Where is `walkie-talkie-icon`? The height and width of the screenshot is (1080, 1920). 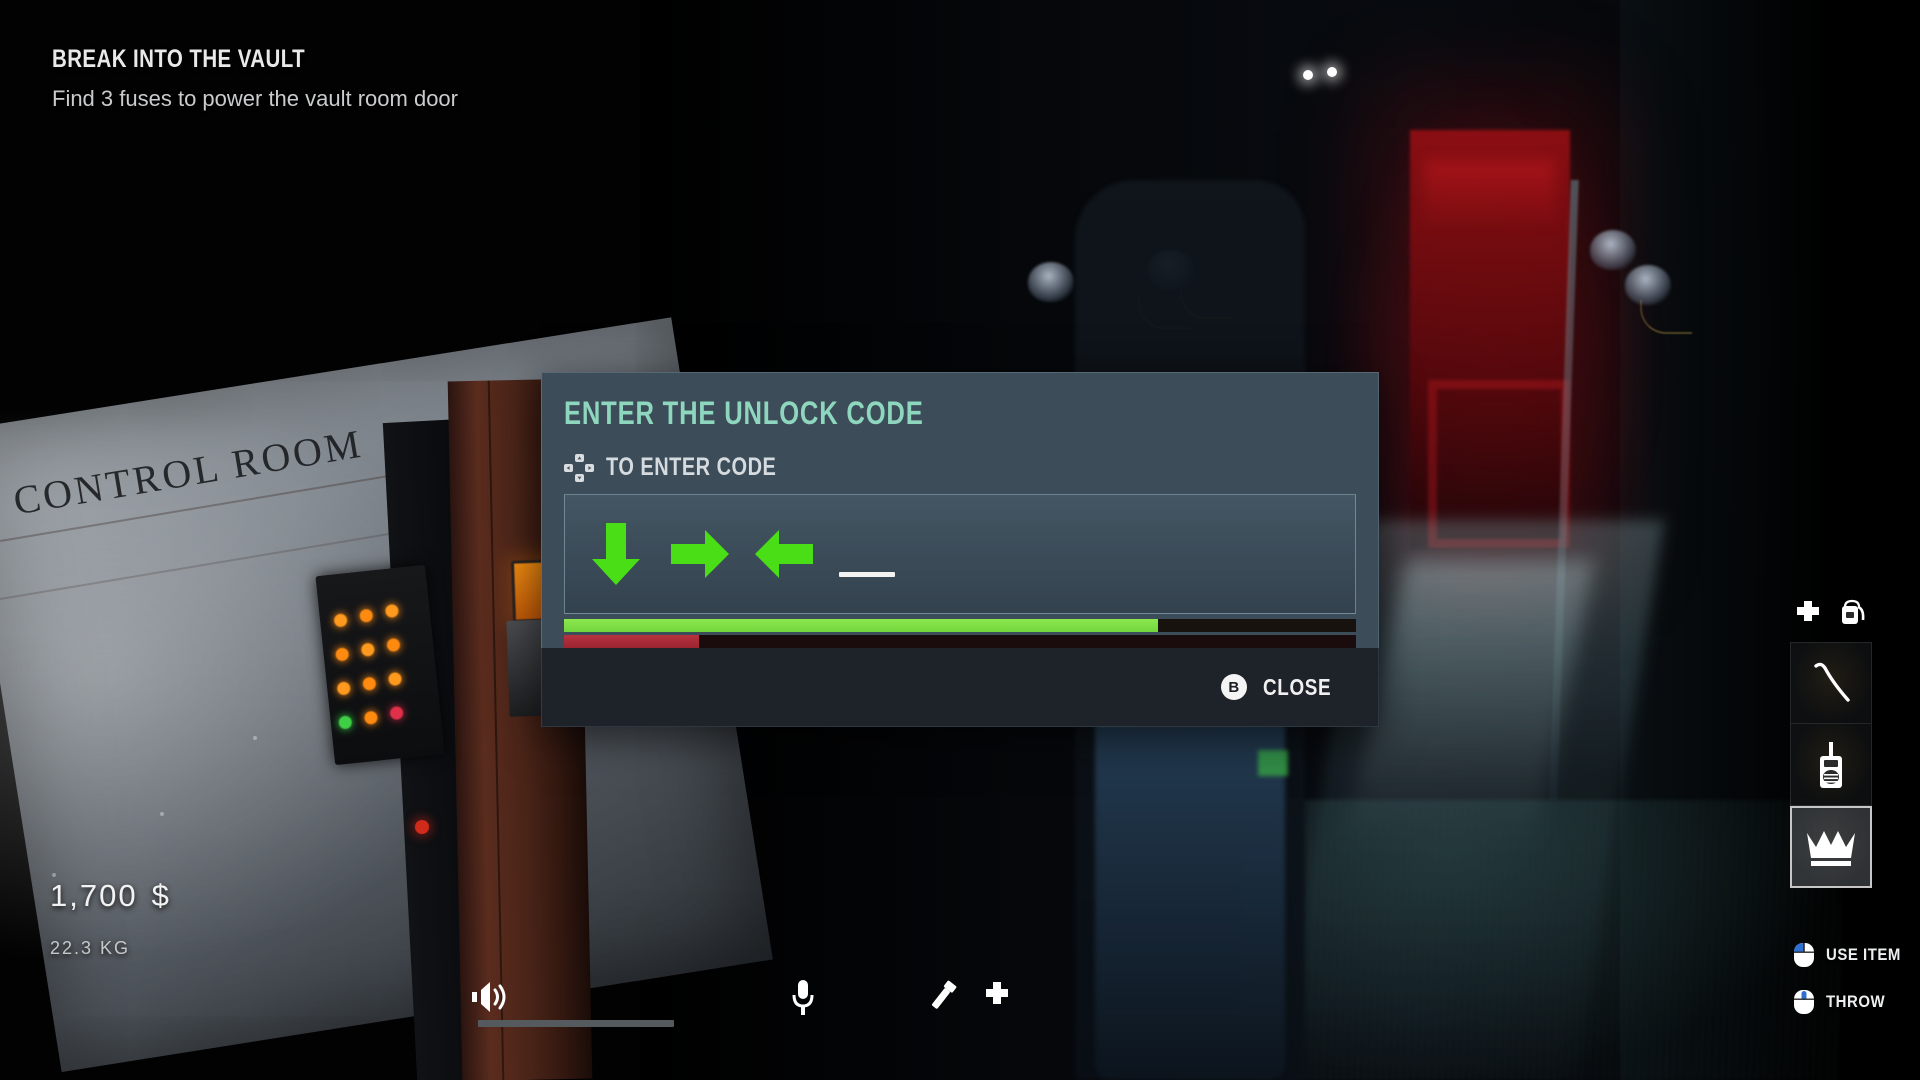 walkie-talkie-icon is located at coordinates (1831, 765).